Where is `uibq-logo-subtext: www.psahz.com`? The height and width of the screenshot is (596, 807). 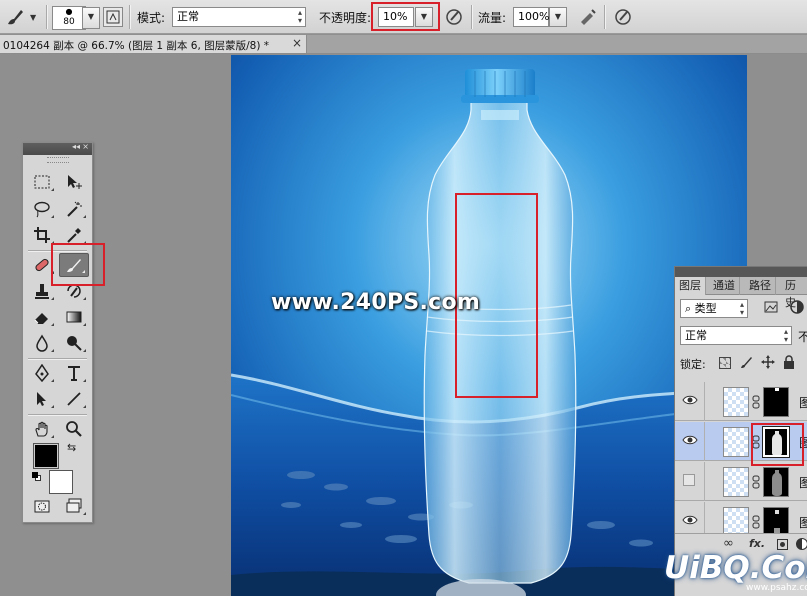 uibq-logo-subtext: www.psahz.com is located at coordinates (776, 588).